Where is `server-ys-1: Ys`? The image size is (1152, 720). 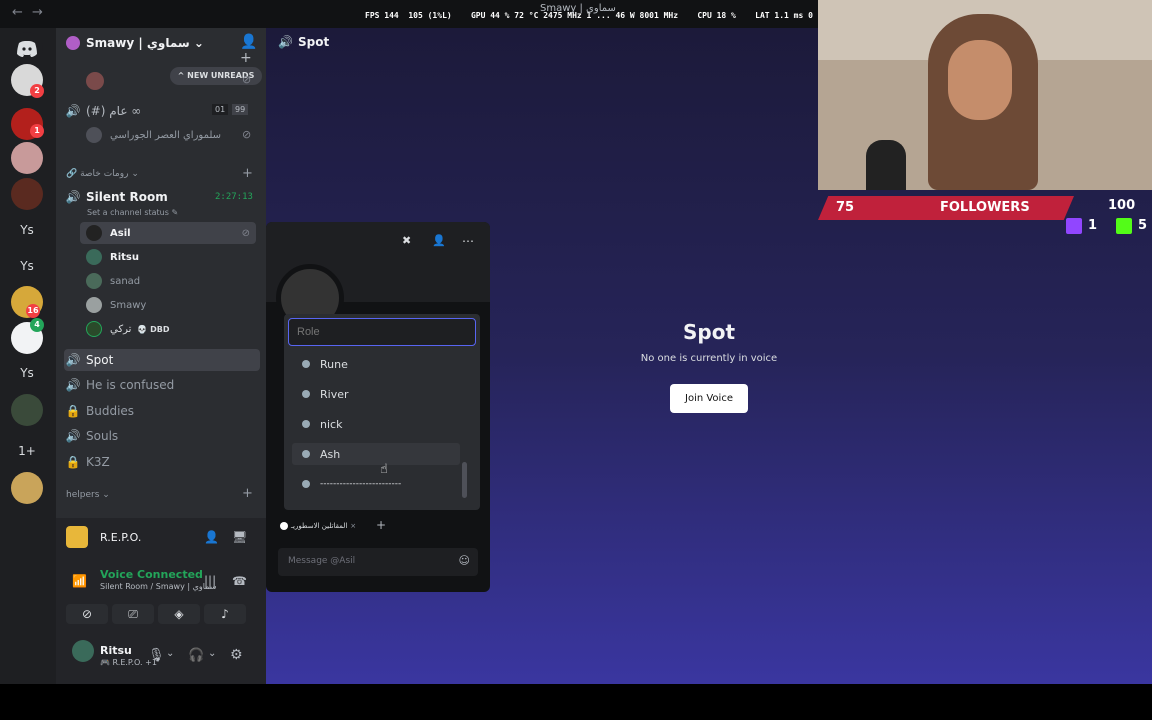 server-ys-1: Ys is located at coordinates (27, 230).